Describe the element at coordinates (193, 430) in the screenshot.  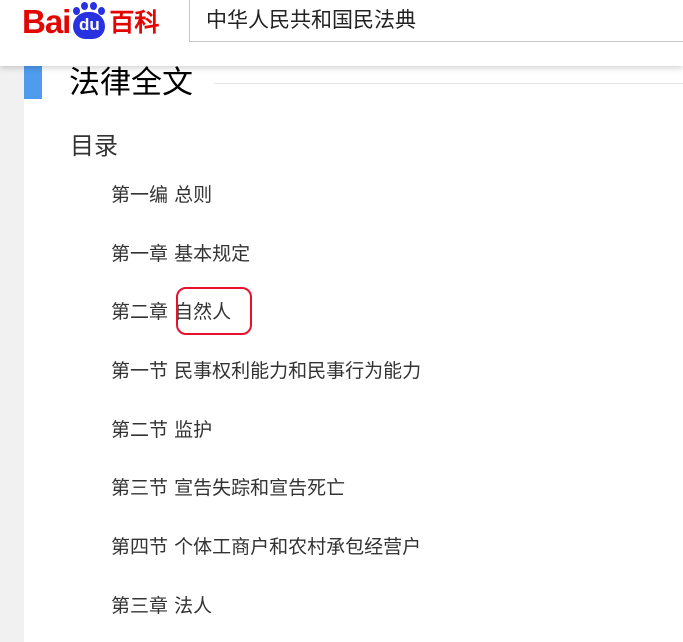
I see `toc-item-title: 监护` at that location.